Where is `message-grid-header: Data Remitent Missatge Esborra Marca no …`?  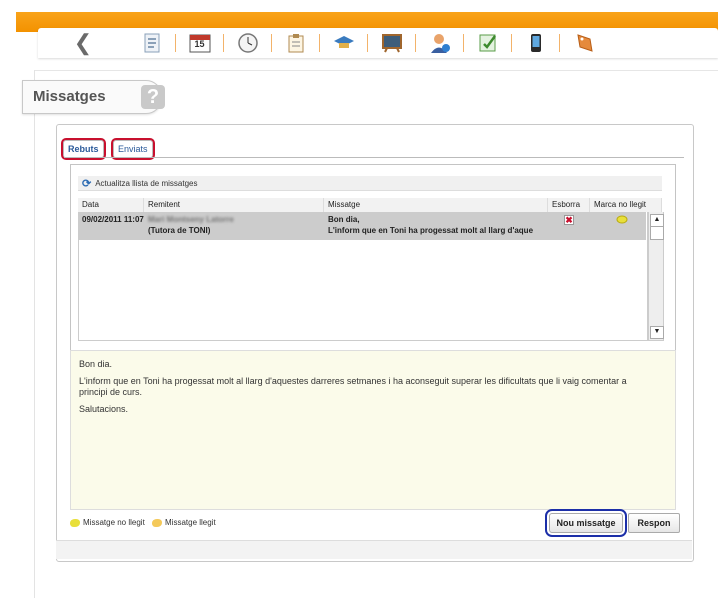 message-grid-header: Data Remitent Missatge Esborra Marca no … is located at coordinates (370, 205).